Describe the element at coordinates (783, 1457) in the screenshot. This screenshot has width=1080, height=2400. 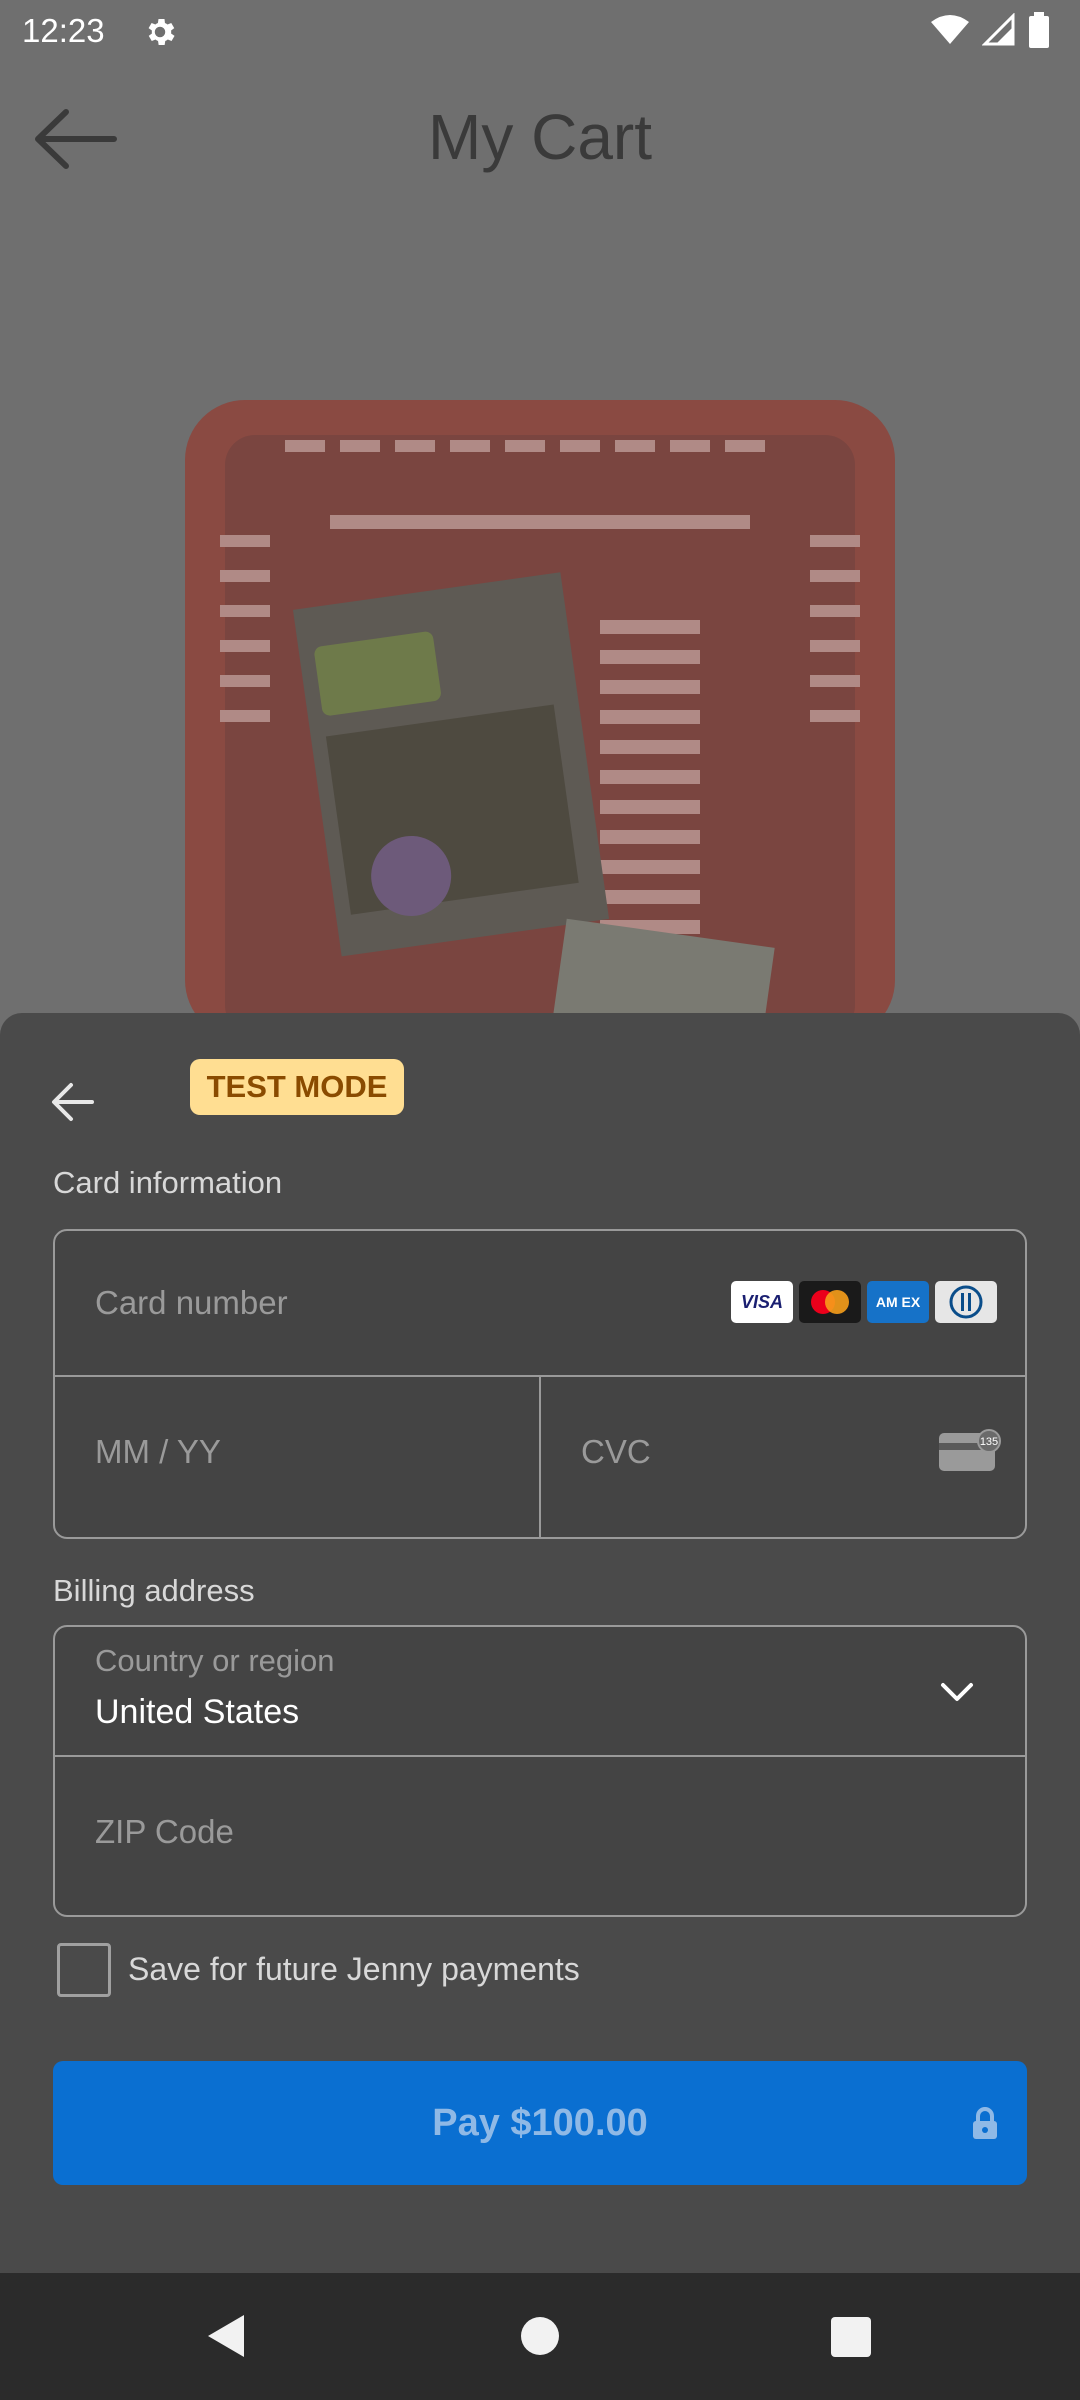
I see `cvc-field: CVC 135` at that location.